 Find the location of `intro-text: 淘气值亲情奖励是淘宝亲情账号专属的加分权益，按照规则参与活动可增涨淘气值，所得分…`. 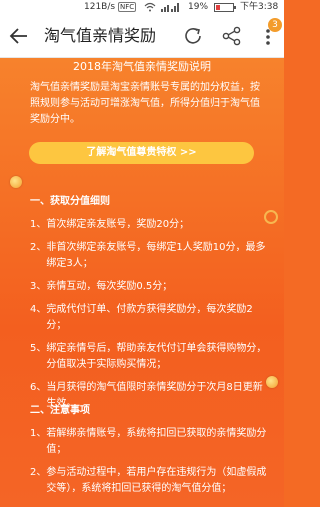

intro-text: 淘气值亲情奖励是淘宝亲情账号专属的加分权益，按照规则参与活动可增涨淘气值，所得分… is located at coordinates (145, 103).